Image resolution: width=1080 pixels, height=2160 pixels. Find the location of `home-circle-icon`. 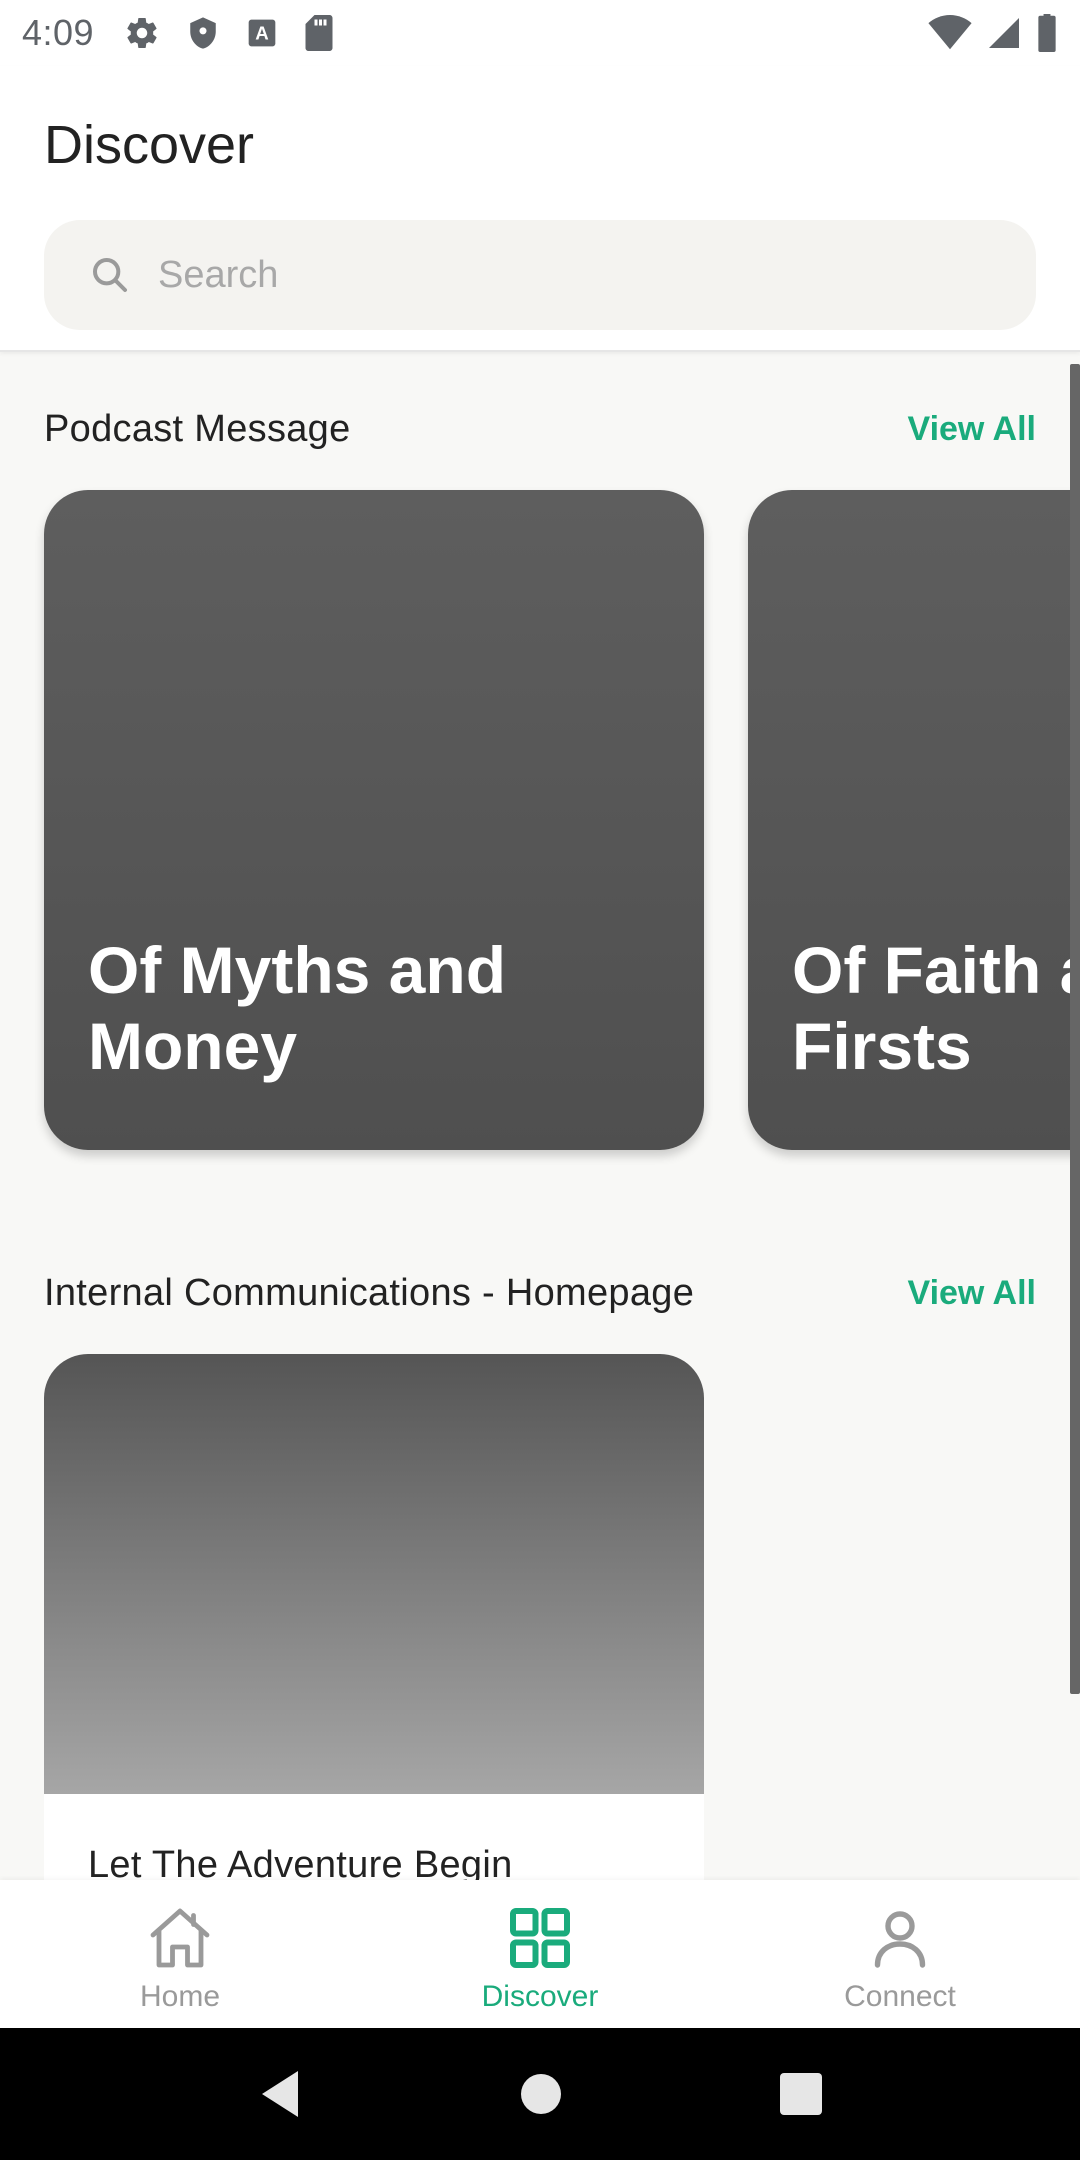

home-circle-icon is located at coordinates (541, 2094).